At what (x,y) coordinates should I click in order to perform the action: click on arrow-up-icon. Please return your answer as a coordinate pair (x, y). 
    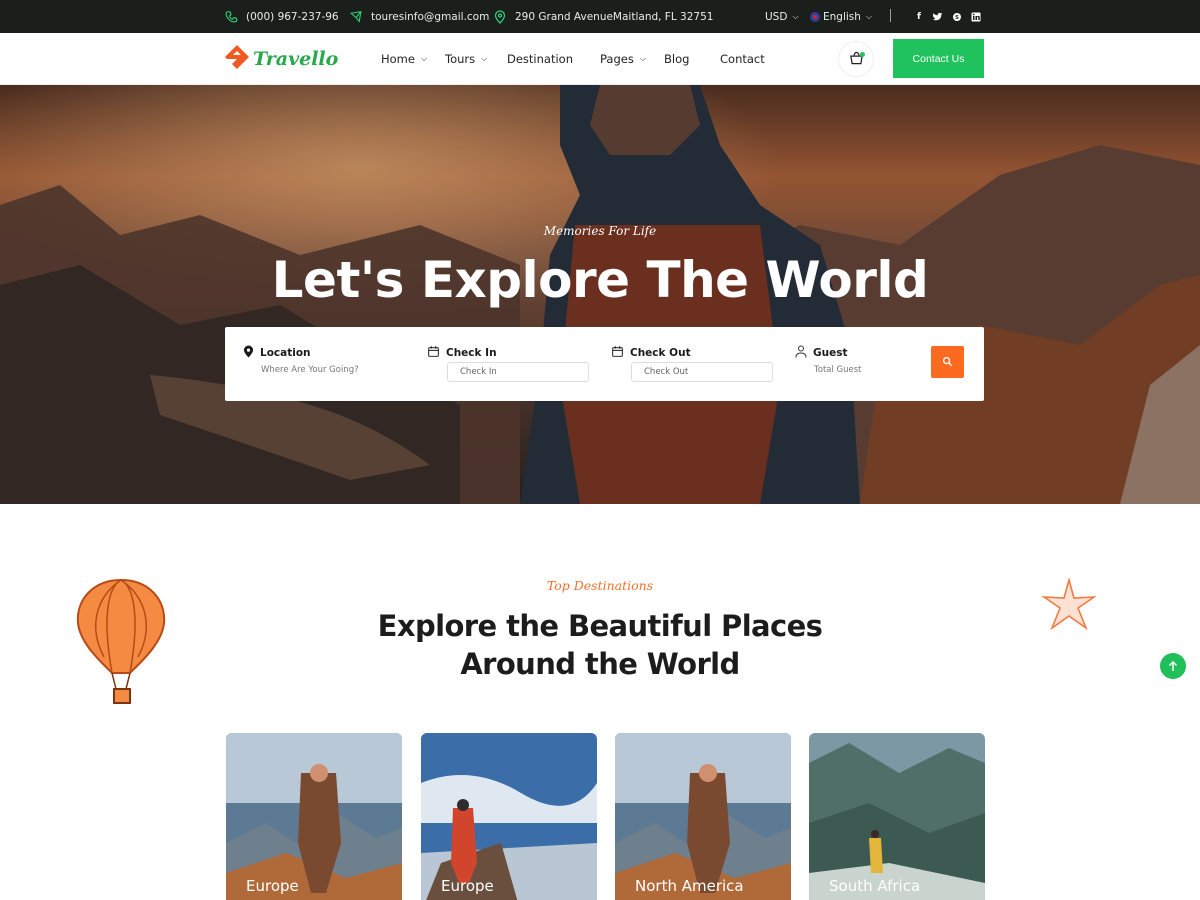
    Looking at the image, I should click on (1173, 666).